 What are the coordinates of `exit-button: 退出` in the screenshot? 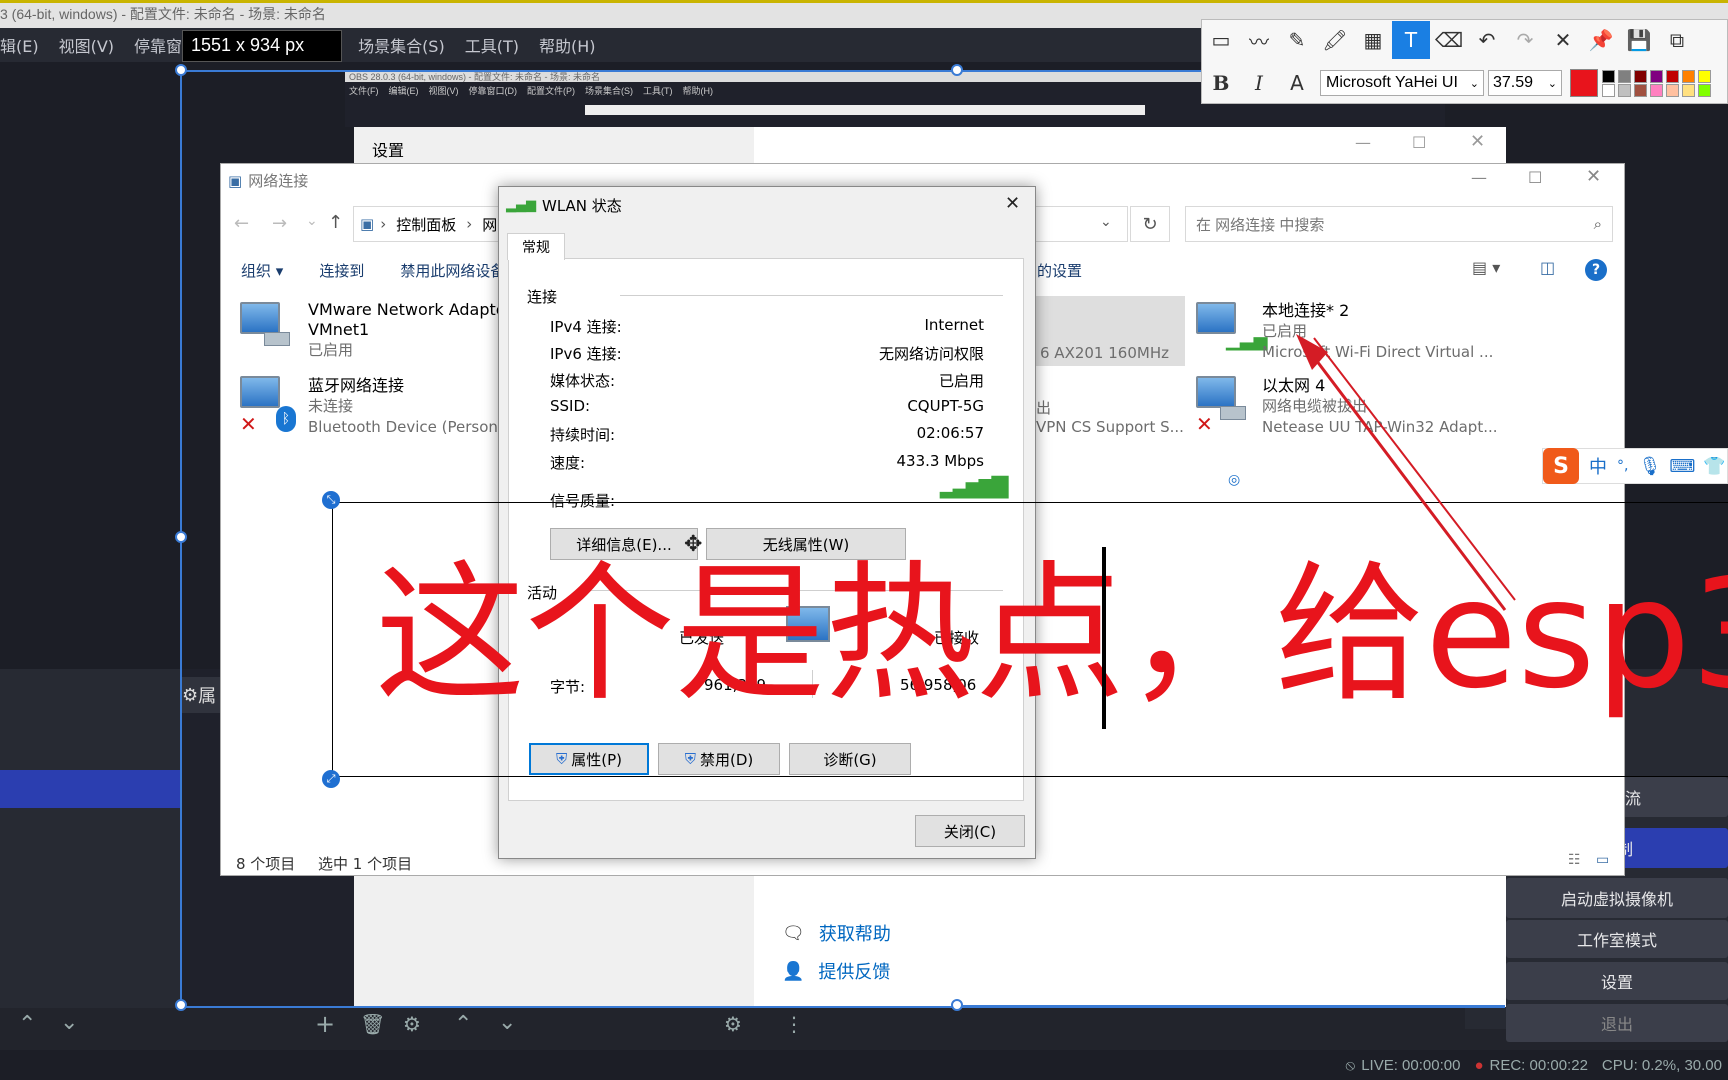 It's located at (1617, 1023).